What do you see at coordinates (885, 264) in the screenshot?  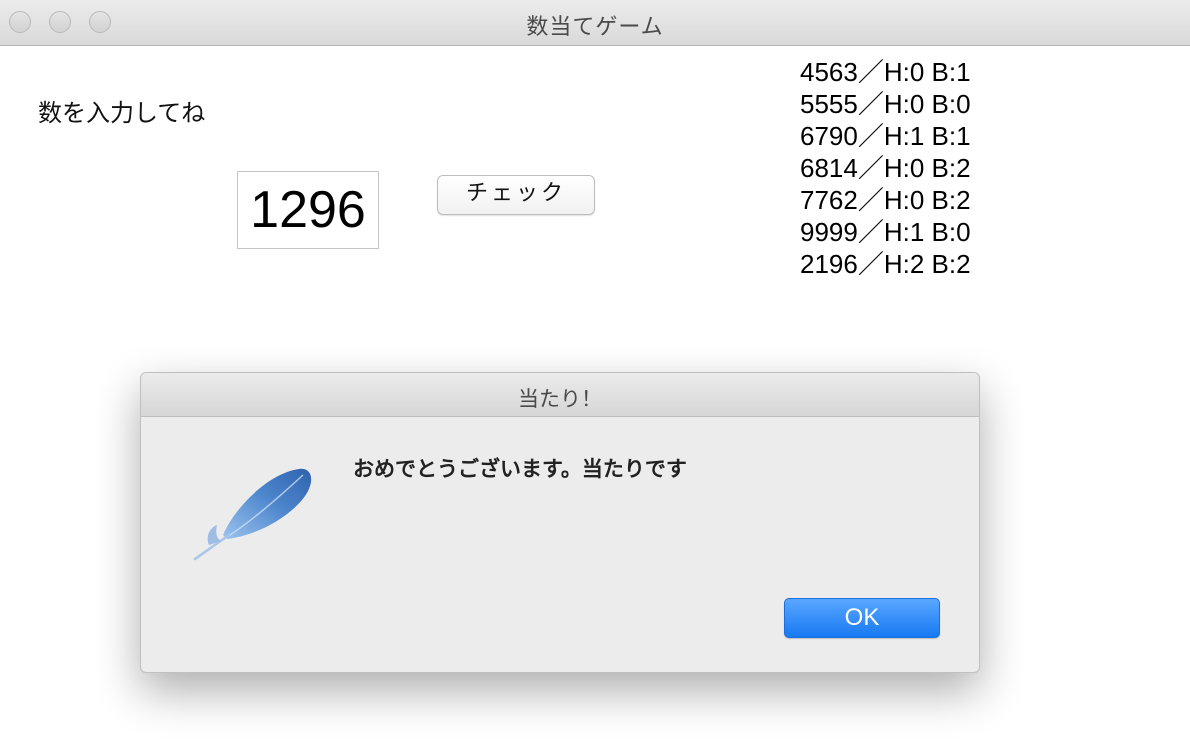 I see `history-item: 2196／H:2 B:2` at bounding box center [885, 264].